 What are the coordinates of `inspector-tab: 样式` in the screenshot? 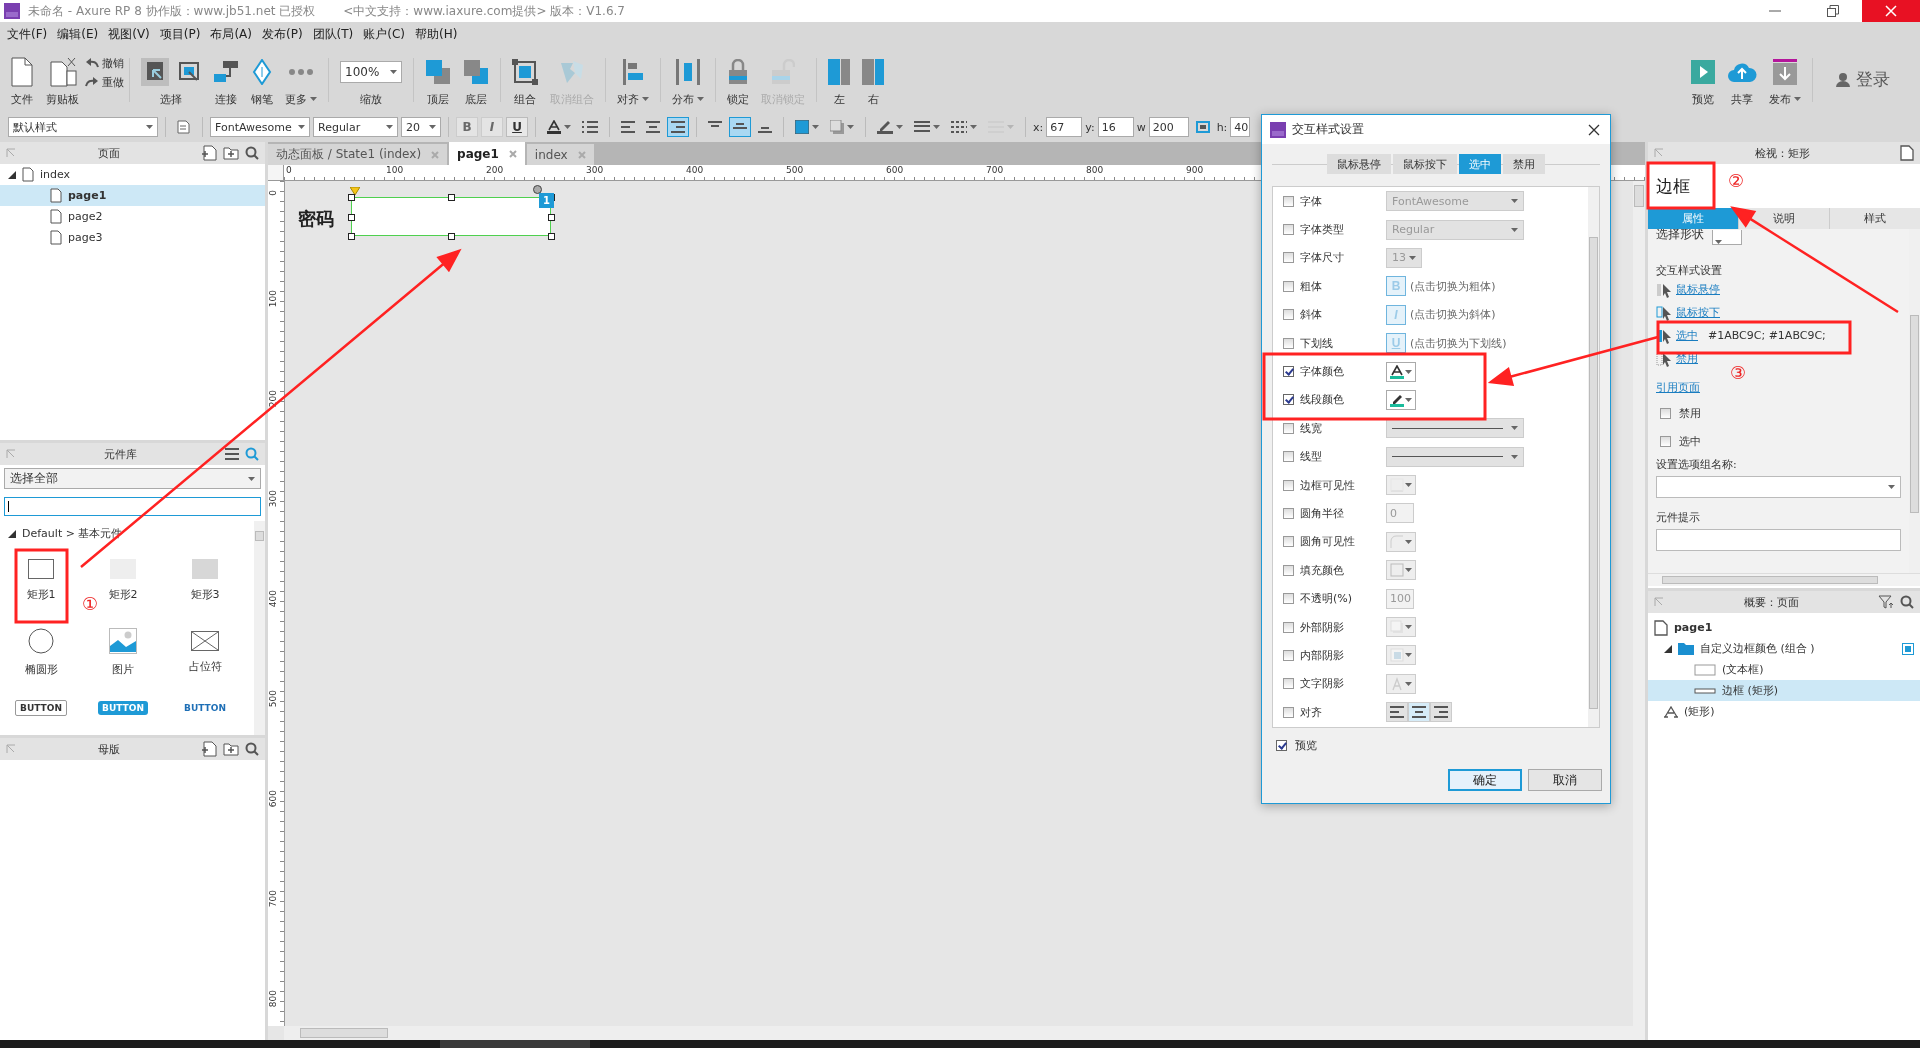 It's located at (1875, 218).